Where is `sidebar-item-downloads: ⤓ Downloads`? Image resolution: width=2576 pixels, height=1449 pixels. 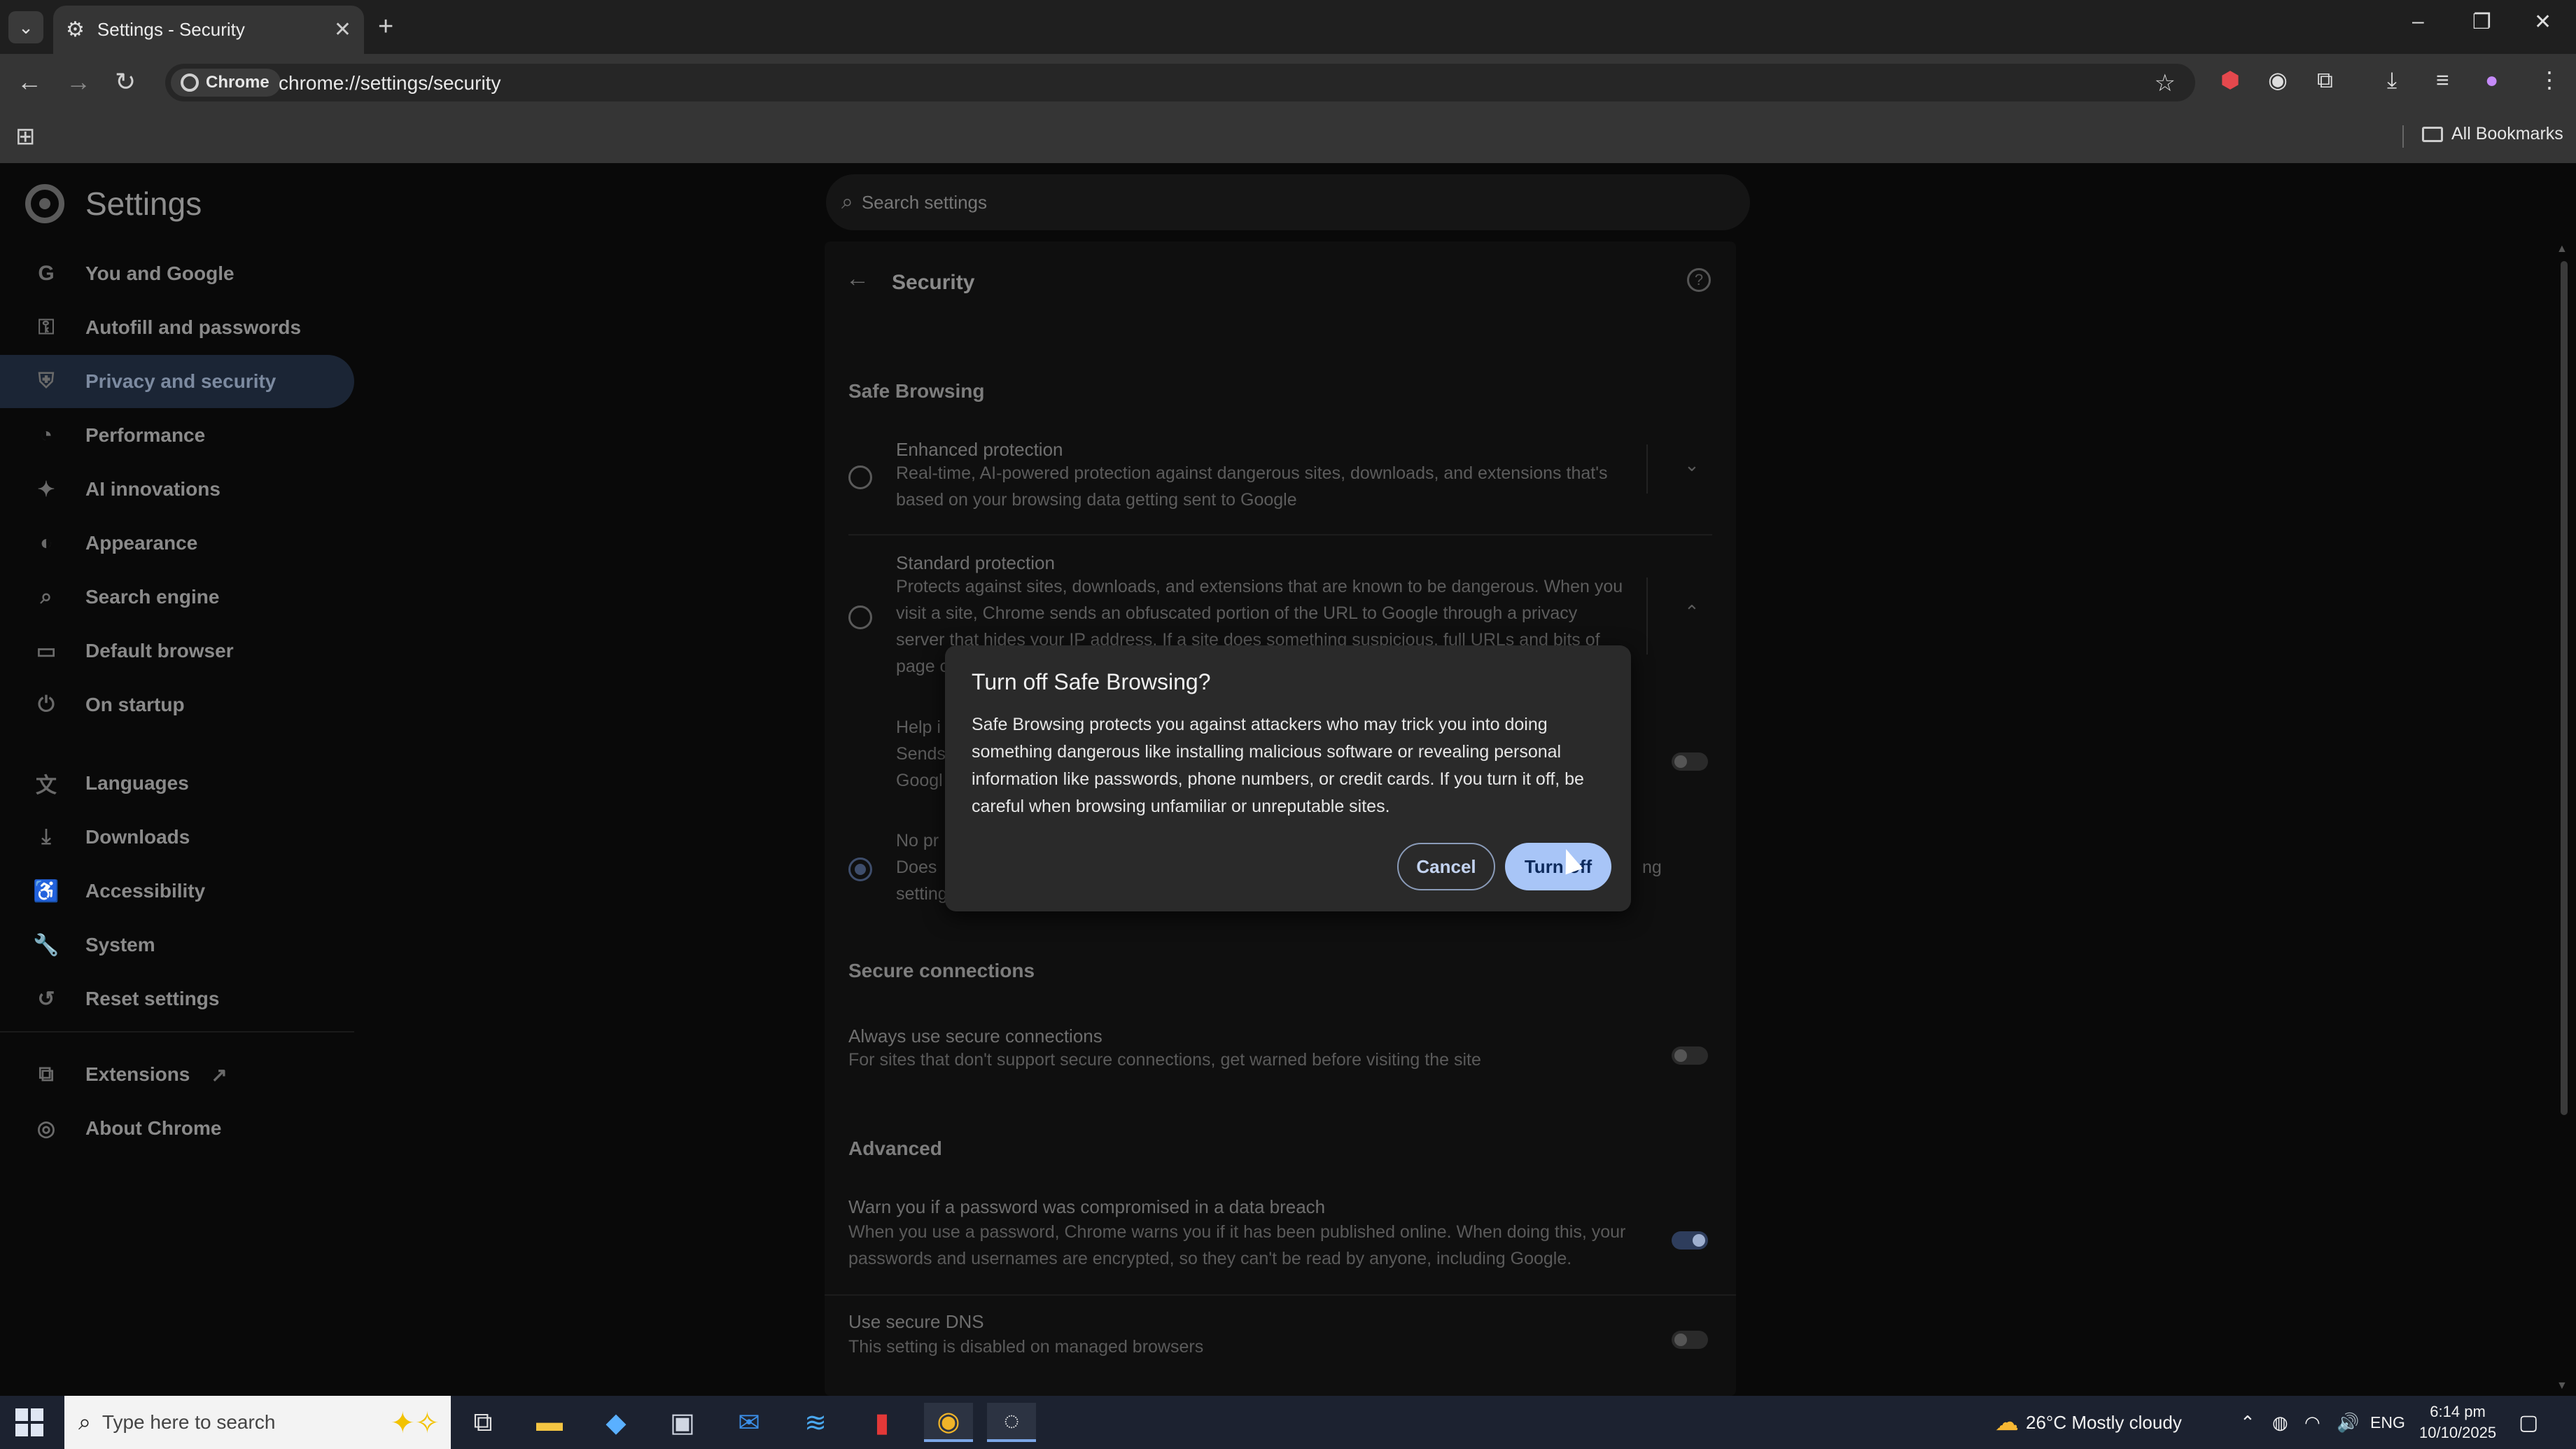
sidebar-item-downloads: ⤓ Downloads is located at coordinates (177, 837).